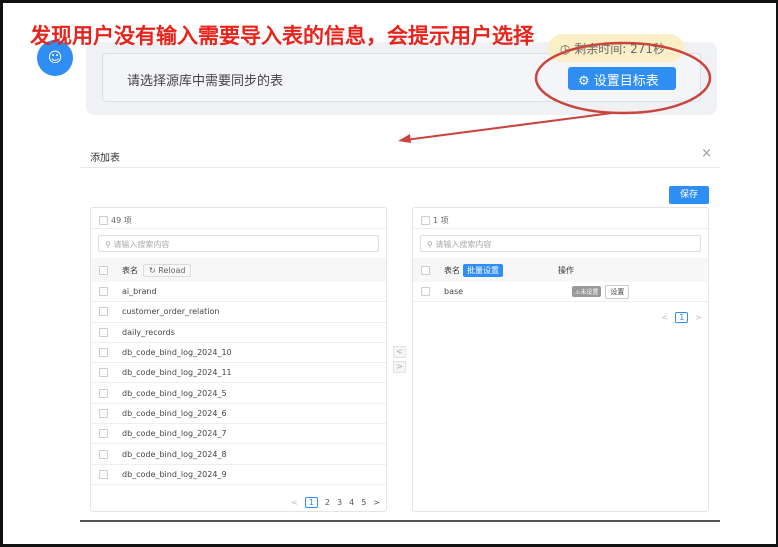 The width and height of the screenshot is (778, 547). What do you see at coordinates (238, 292) in the screenshot?
I see `table-row: ai_brand` at bounding box center [238, 292].